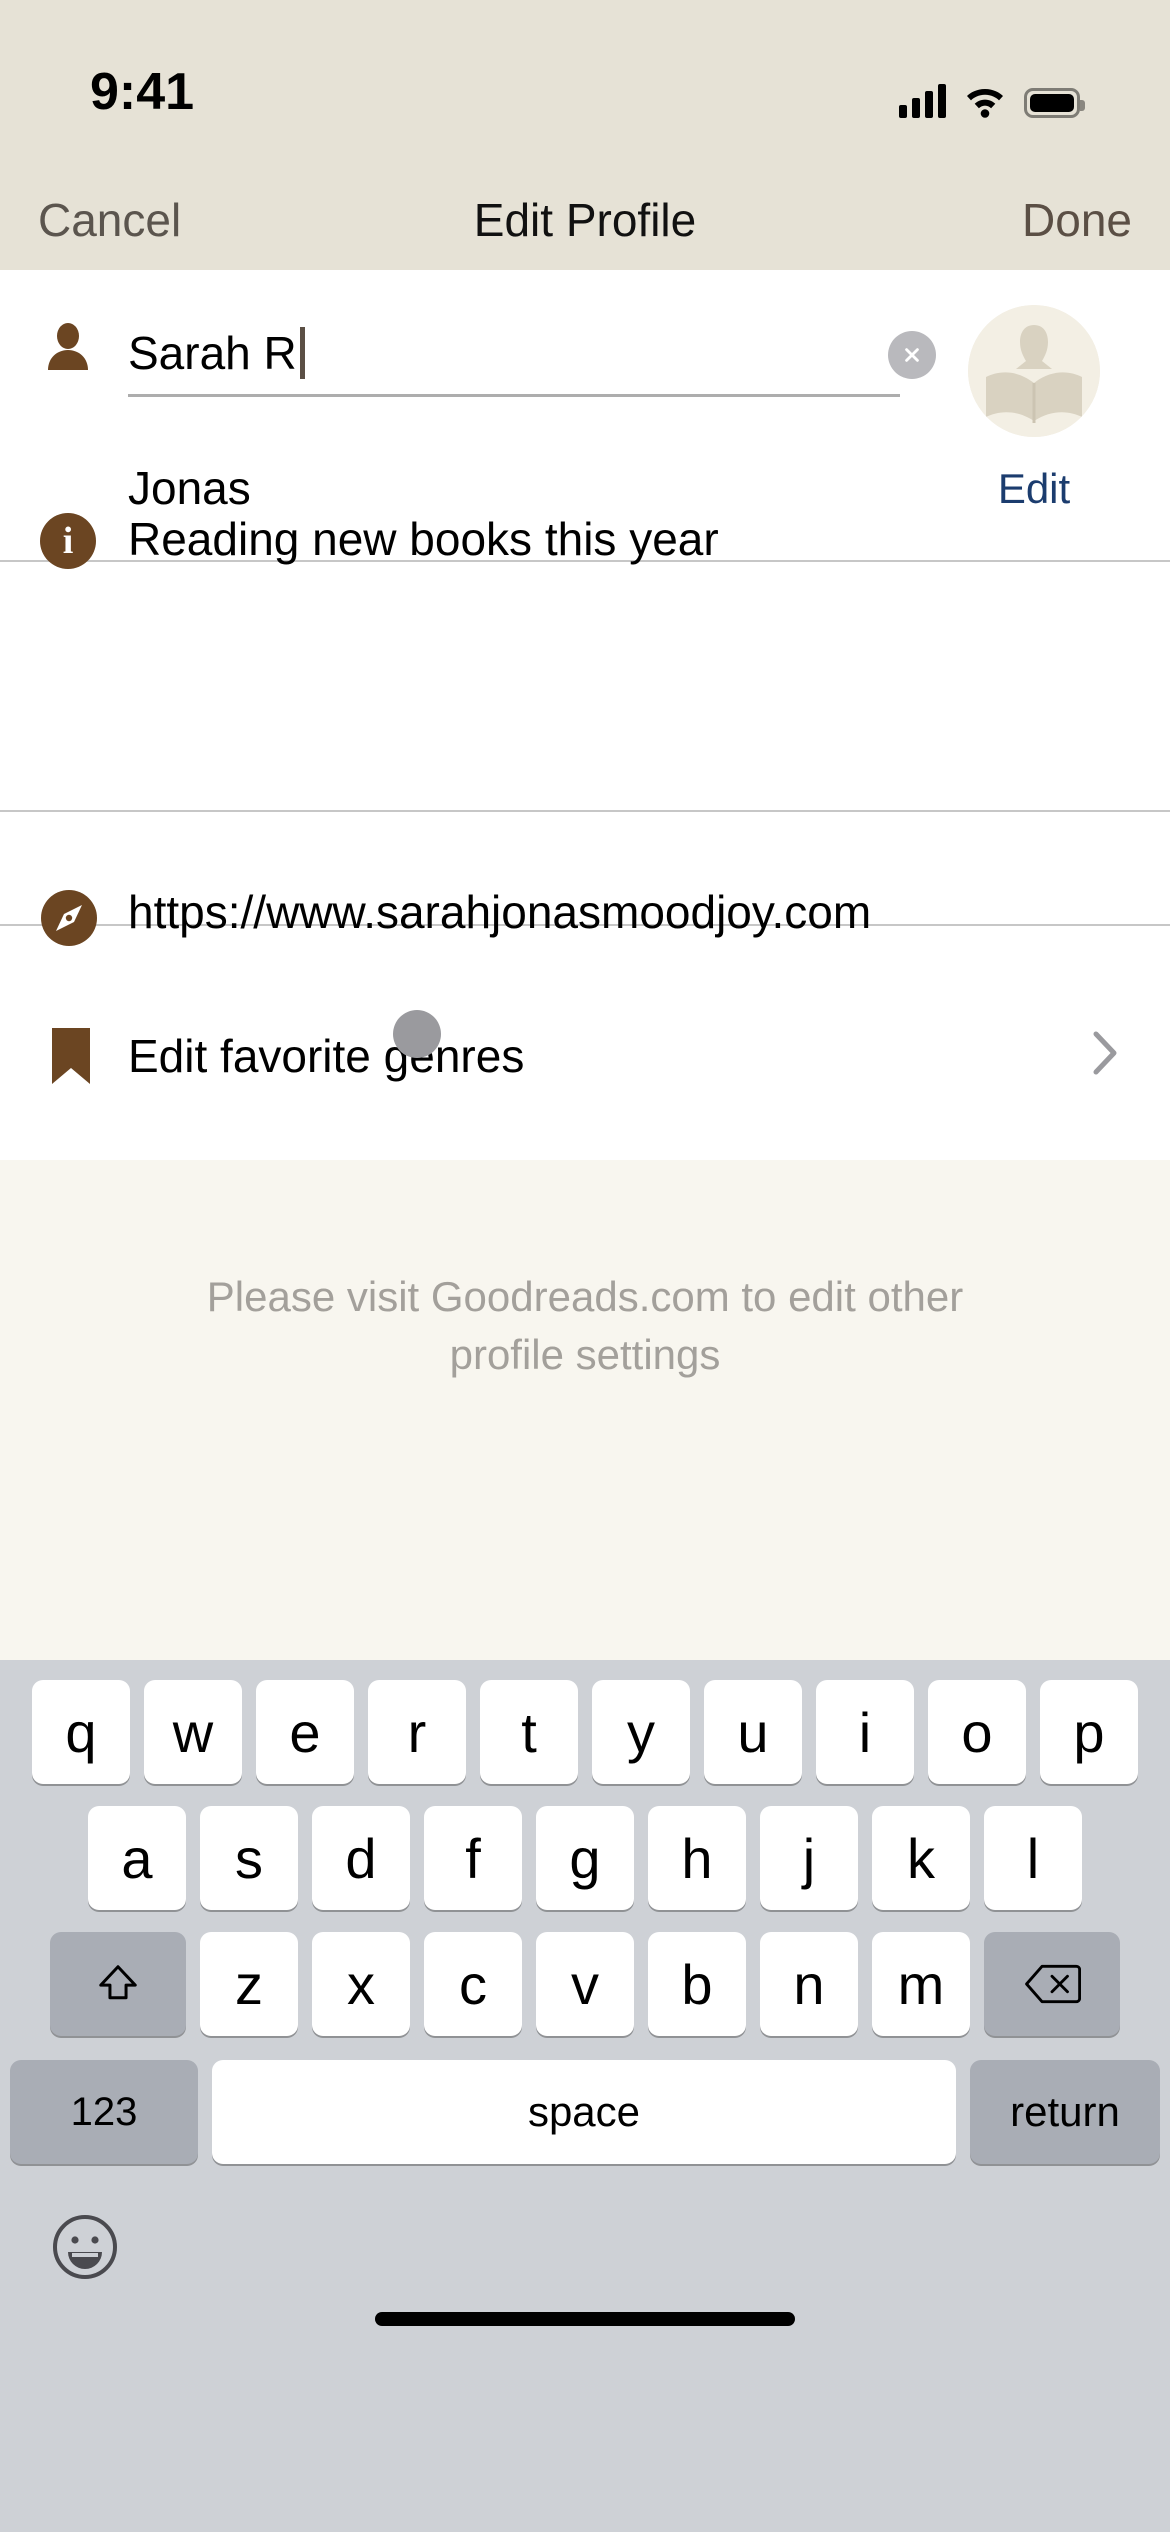 This screenshot has height=2532, width=1170. I want to click on key-c: c, so click(473, 1984).